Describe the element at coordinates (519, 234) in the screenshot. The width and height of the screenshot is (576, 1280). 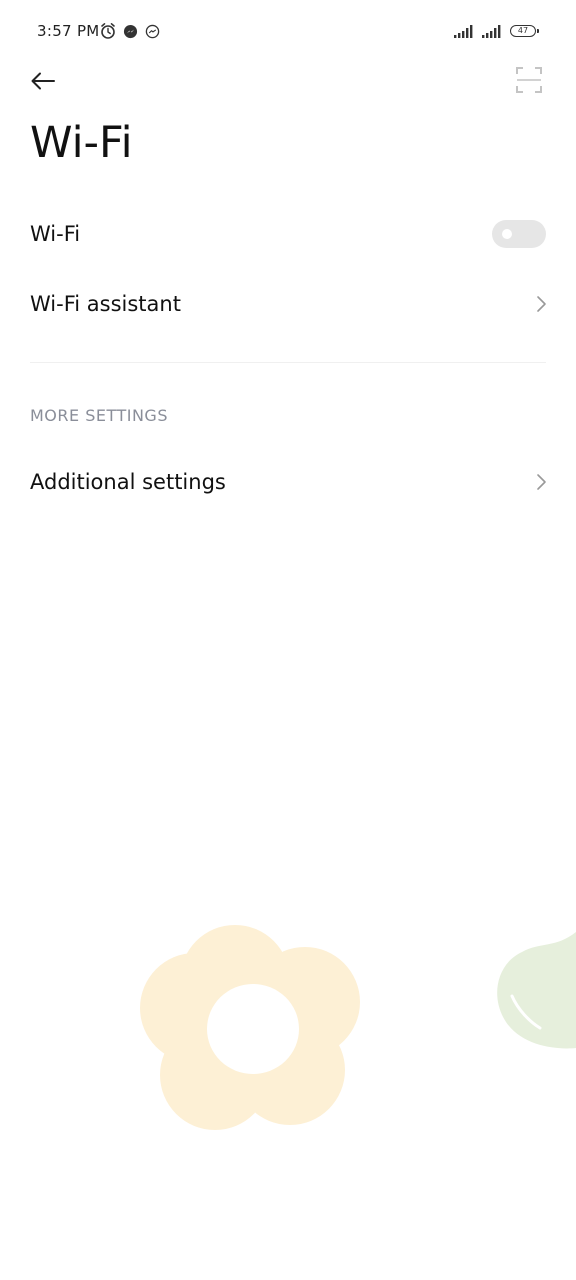
I see `wifi-toggle` at that location.